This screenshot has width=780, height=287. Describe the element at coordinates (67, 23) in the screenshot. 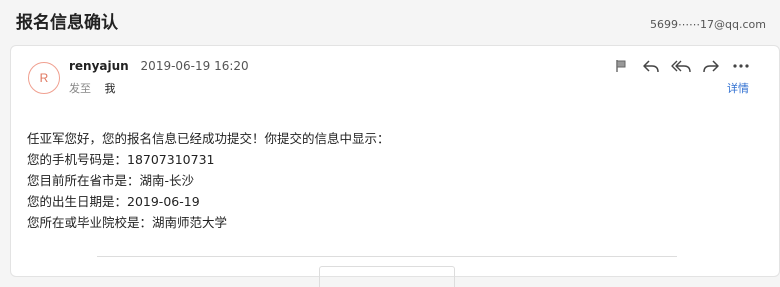

I see `email-subject: 报名信息确认` at that location.